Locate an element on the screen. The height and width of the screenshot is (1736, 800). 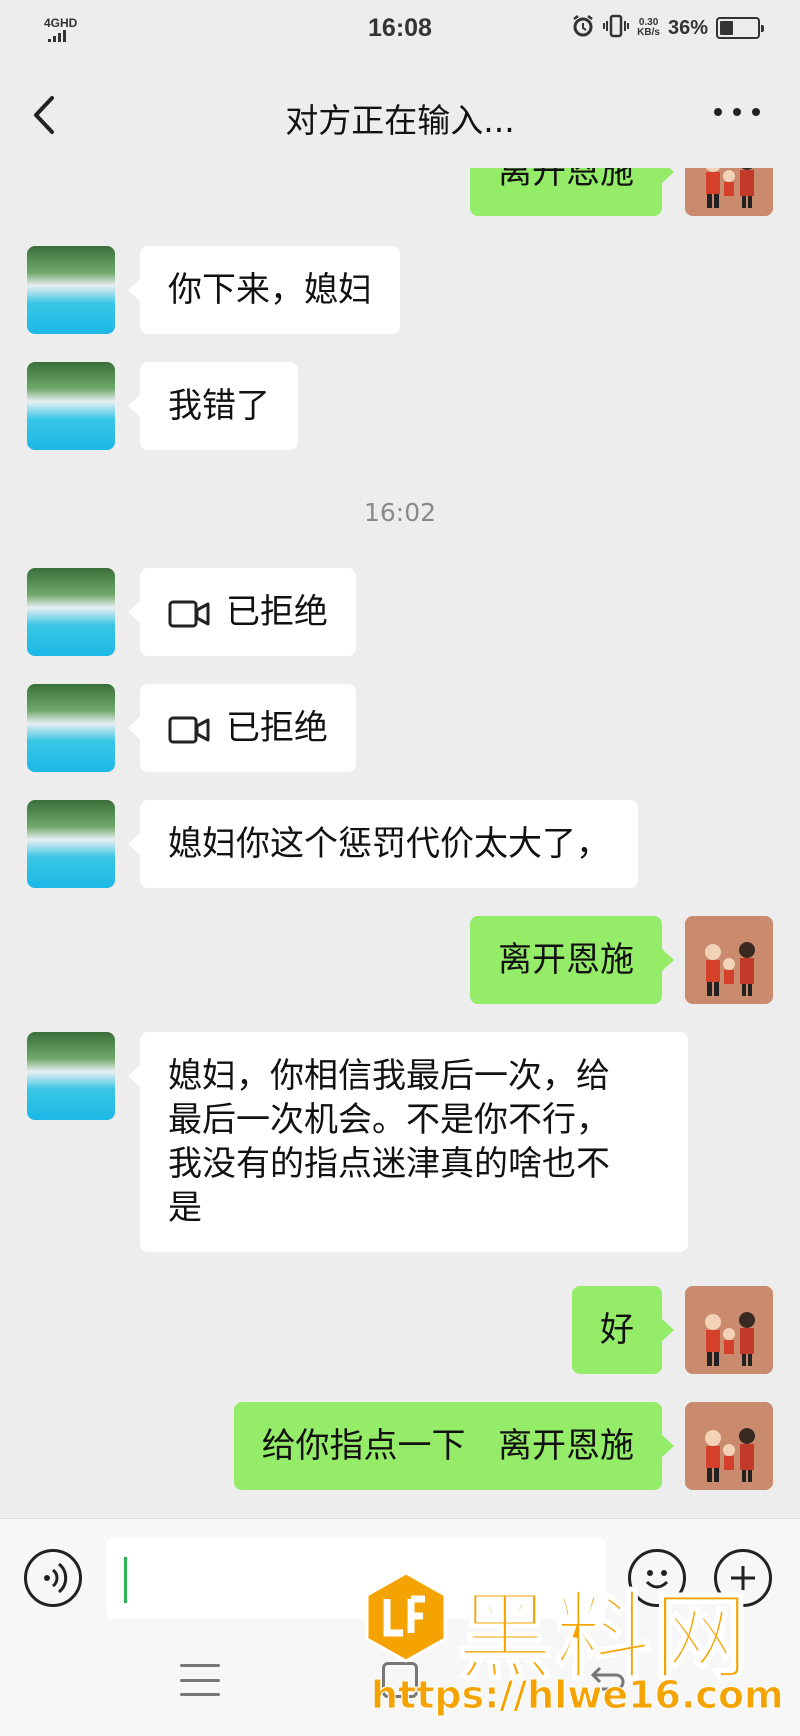
watermark-url: https://hlwe16.com is located at coordinates (578, 1695).